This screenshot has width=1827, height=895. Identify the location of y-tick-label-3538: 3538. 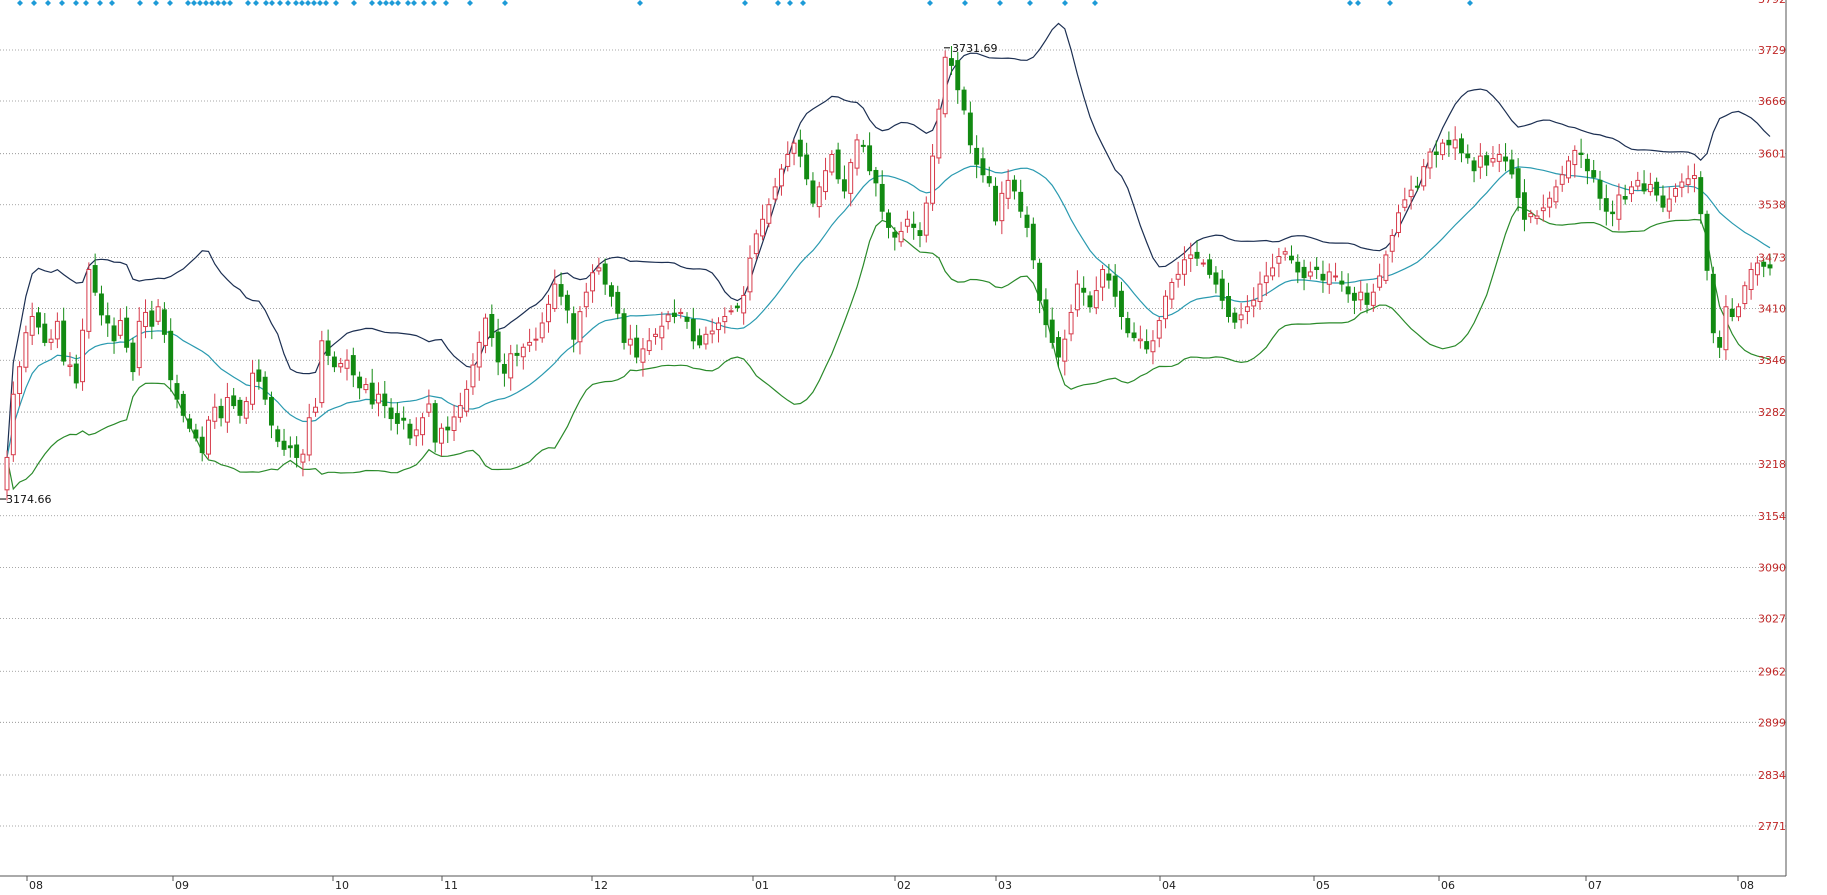
(1772, 205).